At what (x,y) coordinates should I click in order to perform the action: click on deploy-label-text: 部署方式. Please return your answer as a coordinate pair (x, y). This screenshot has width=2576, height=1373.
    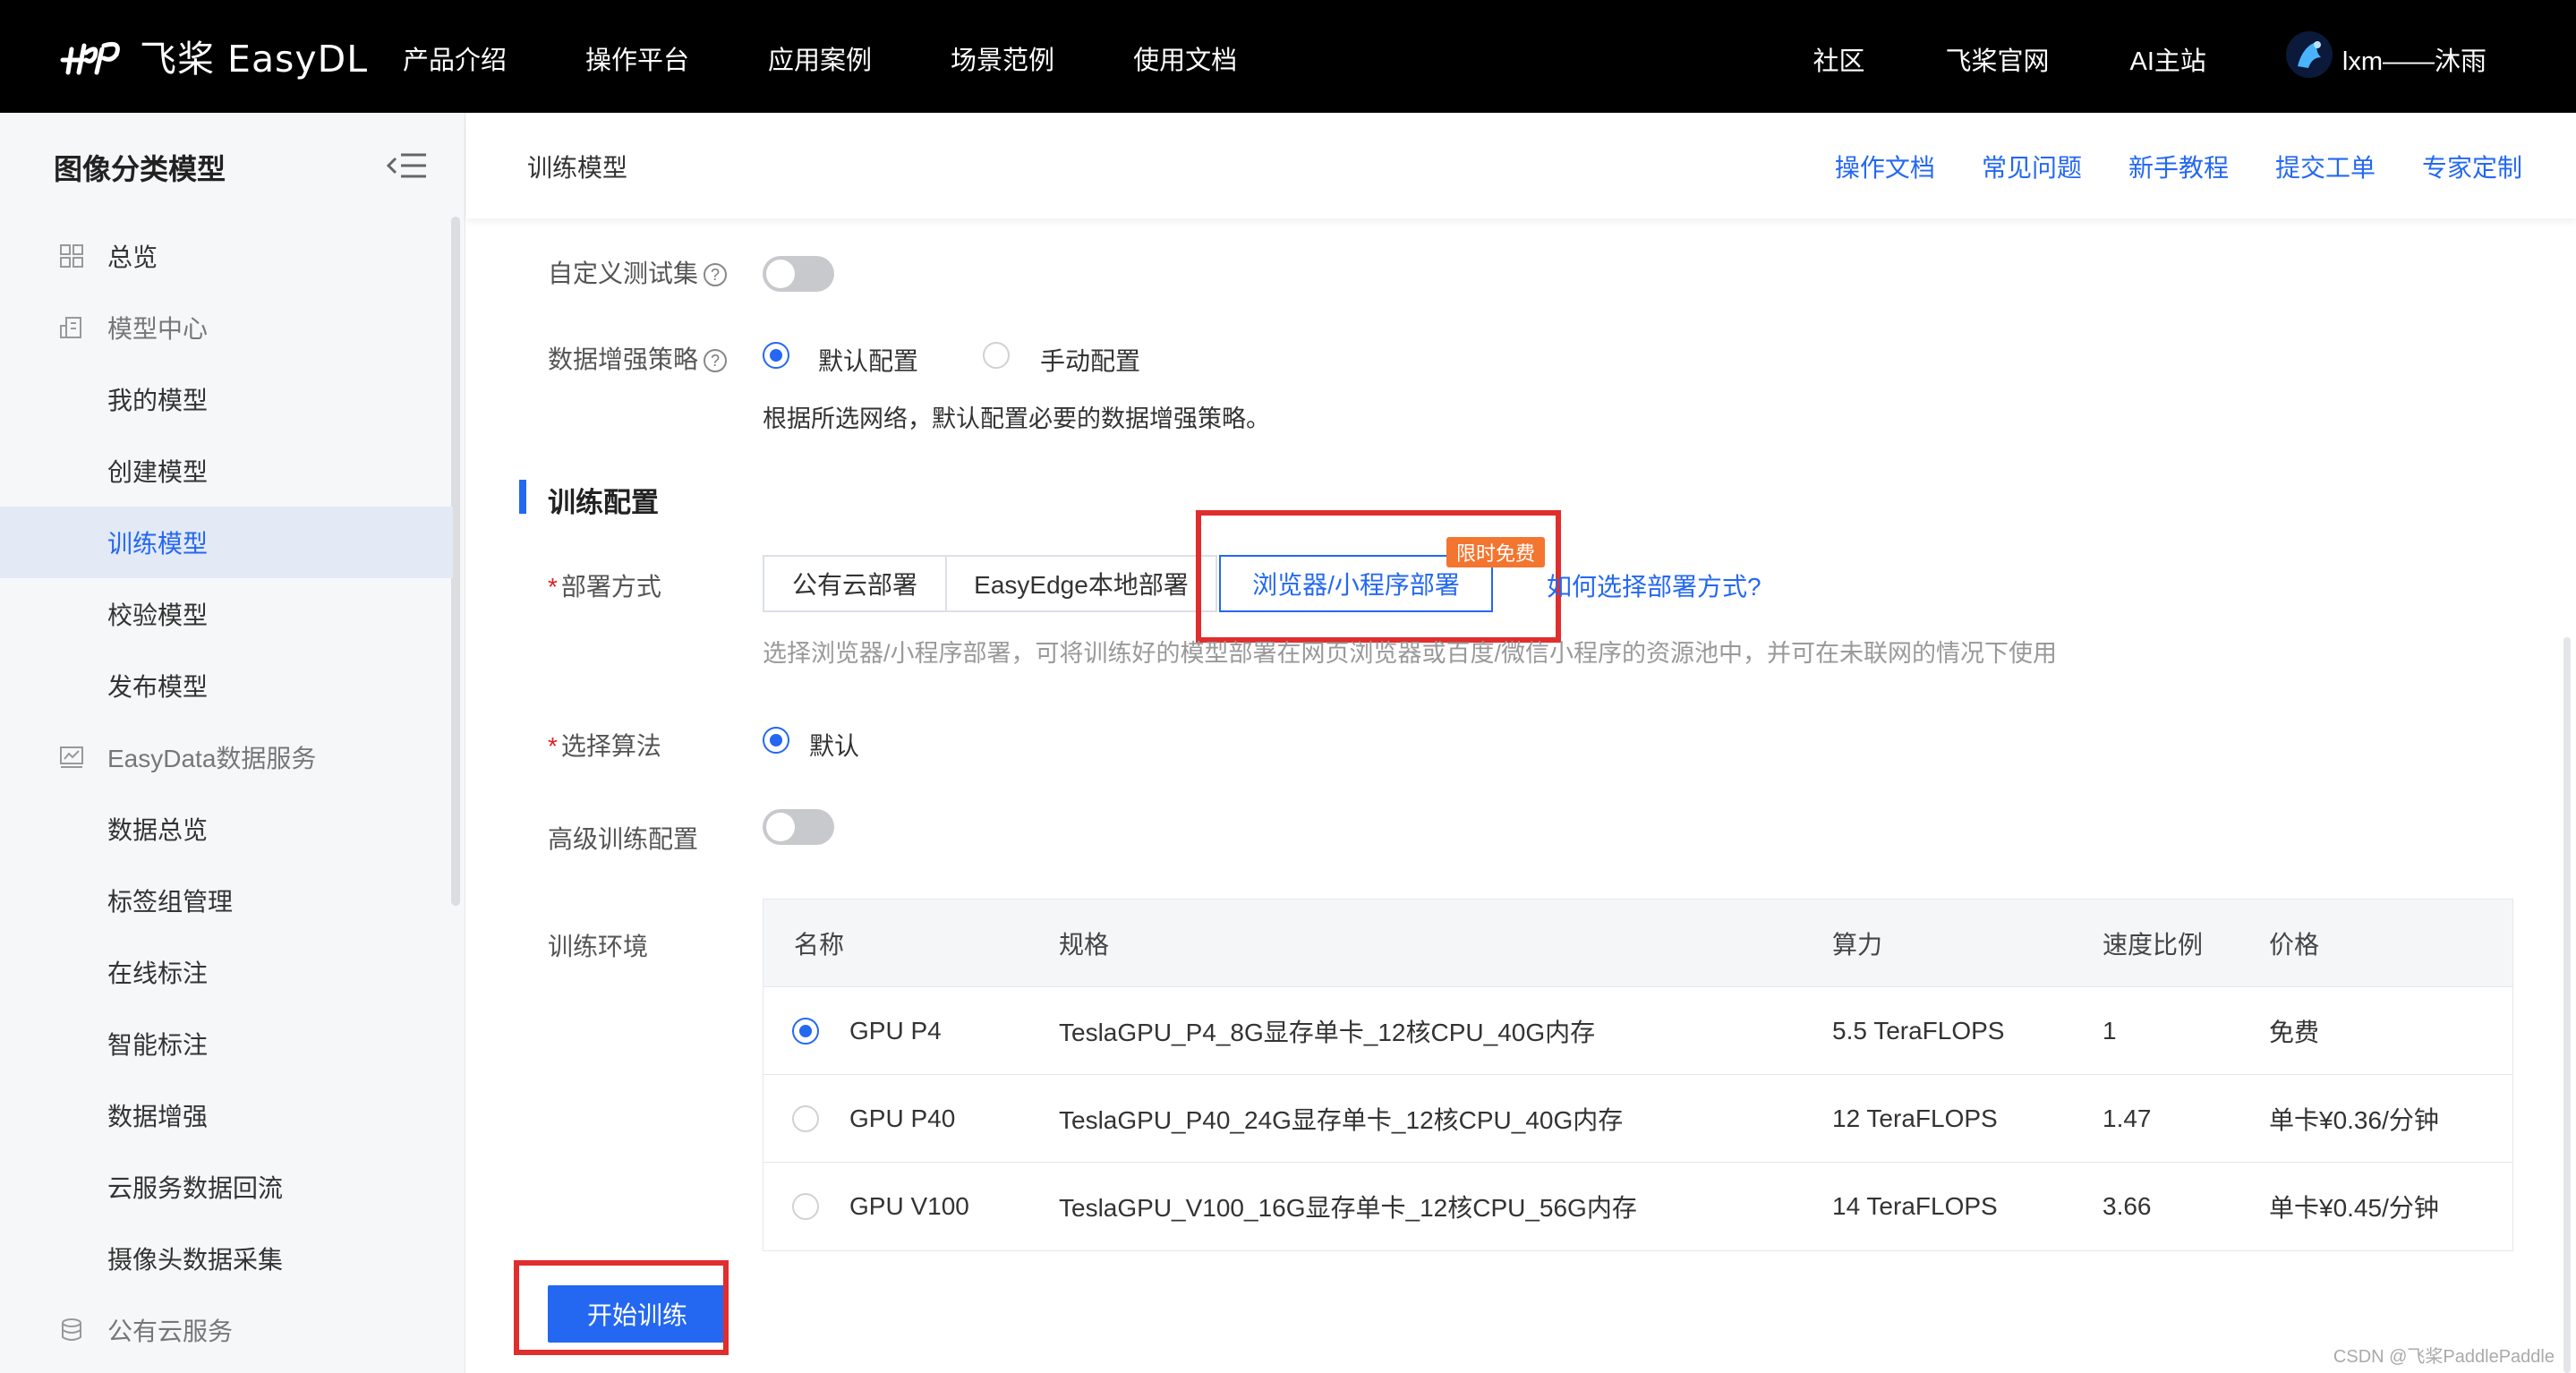
    Looking at the image, I should click on (610, 587).